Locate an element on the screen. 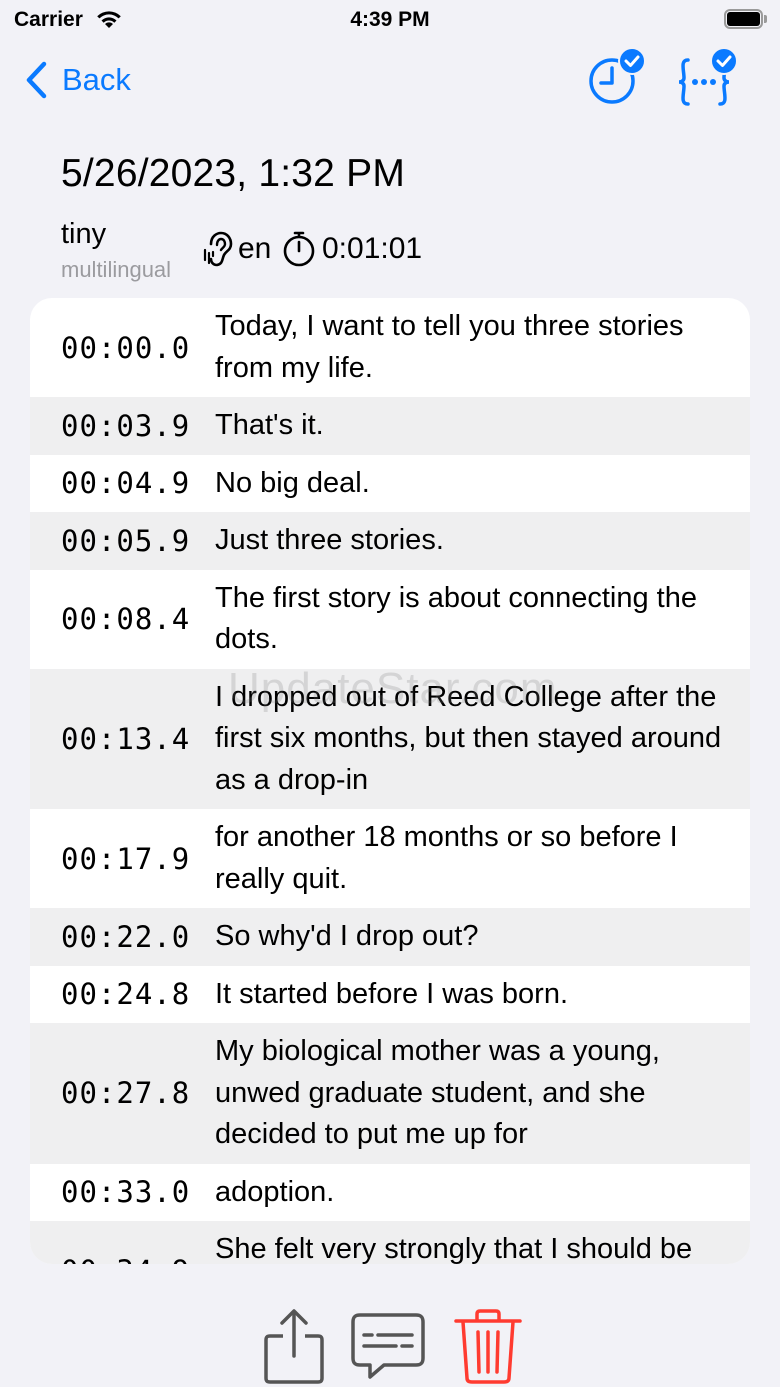  segment-time: 00:33.0 is located at coordinates (126, 1192).